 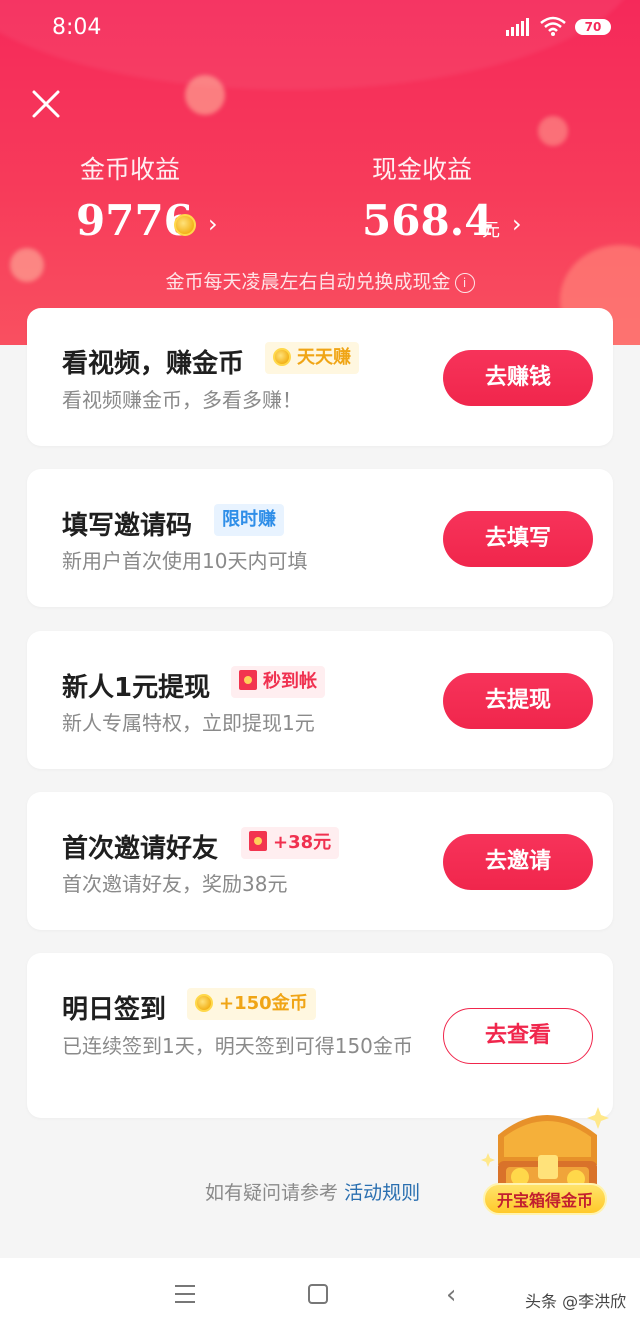 I want to click on task-title: 首次邀请好友, so click(x=140, y=849).